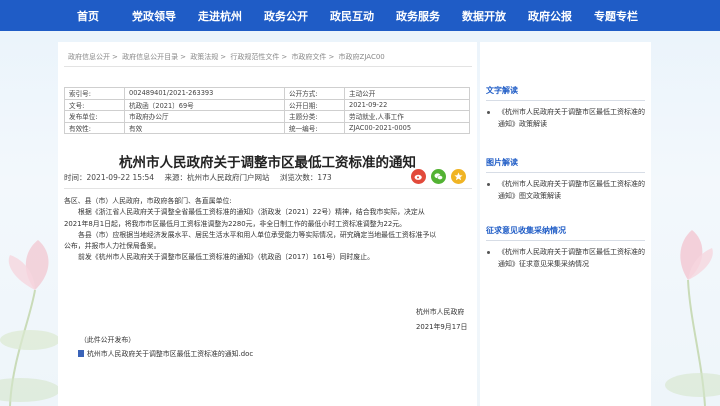 The height and width of the screenshot is (406, 720). I want to click on sidebar-link: 《杭州市人民政府关于调整市区最低工资标准的通知》政策解读, so click(565, 115).